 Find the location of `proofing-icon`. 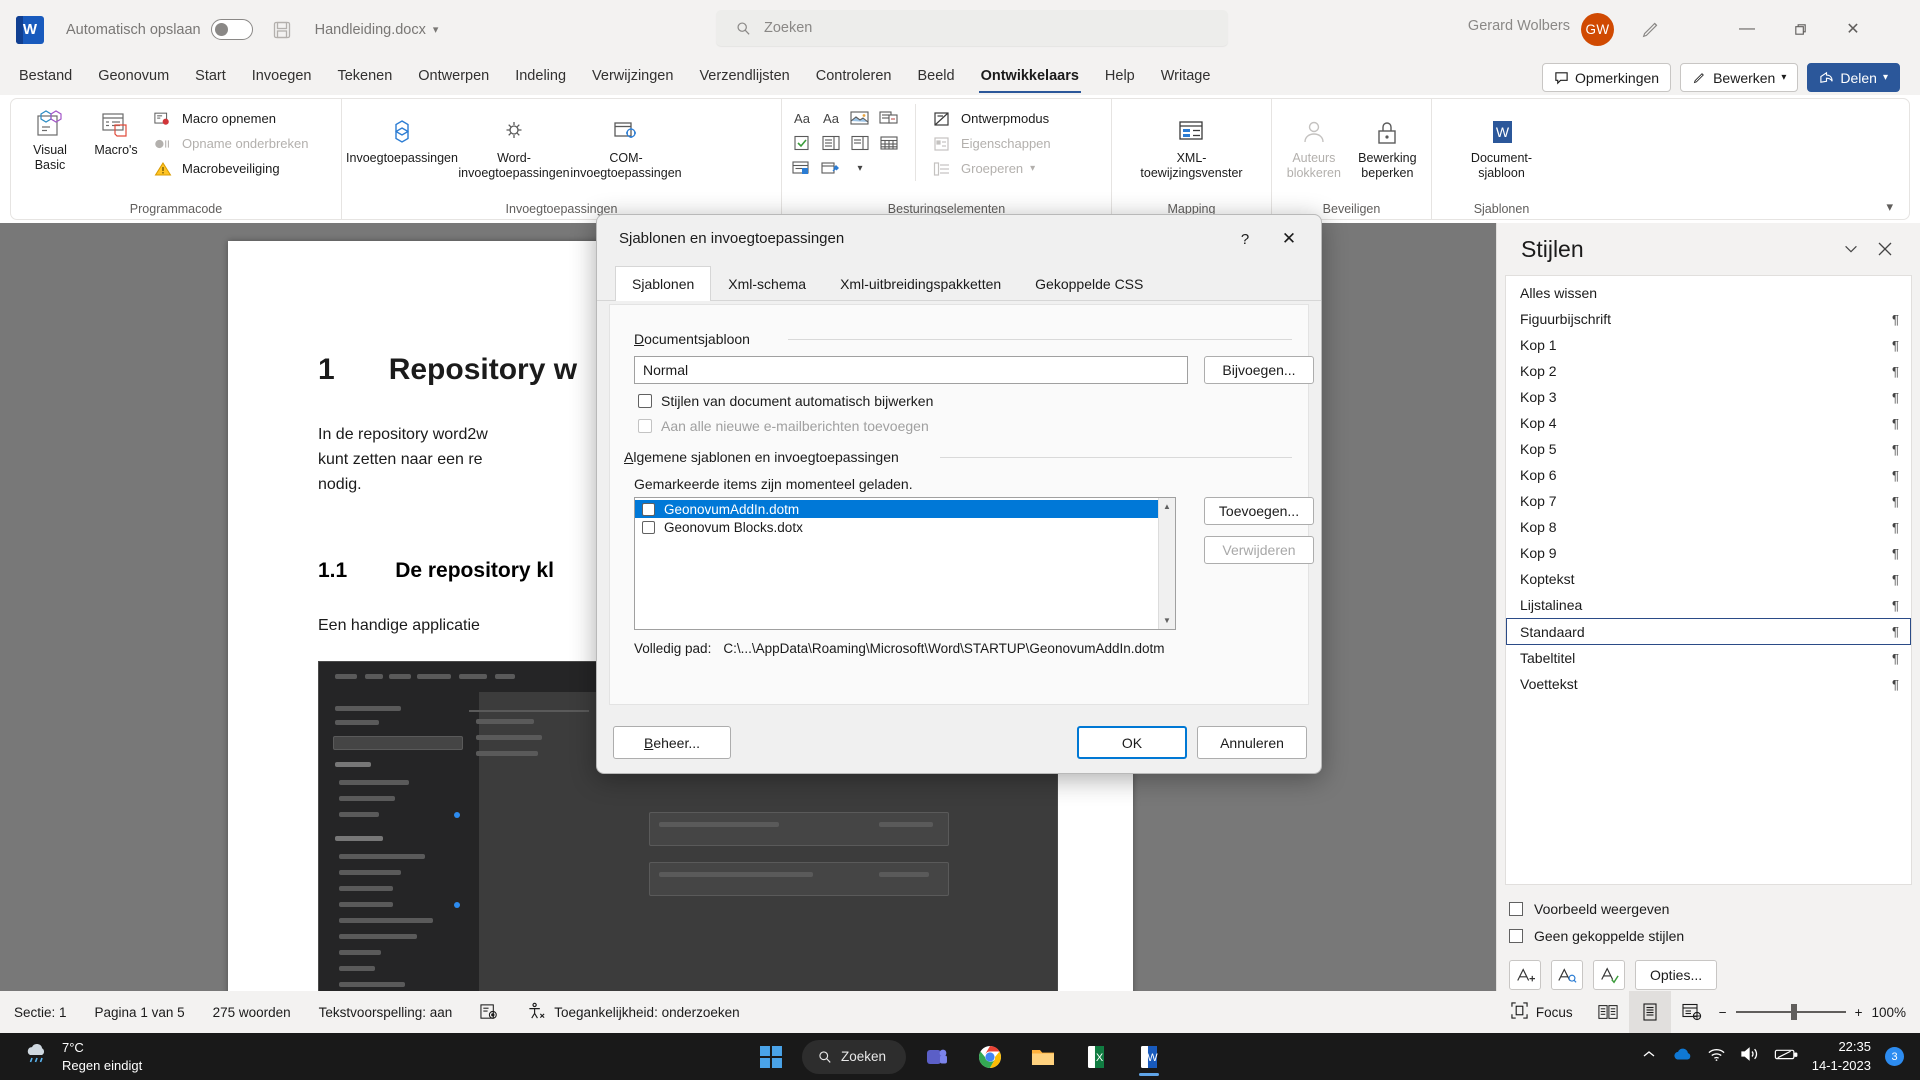

proofing-icon is located at coordinates (489, 1012).